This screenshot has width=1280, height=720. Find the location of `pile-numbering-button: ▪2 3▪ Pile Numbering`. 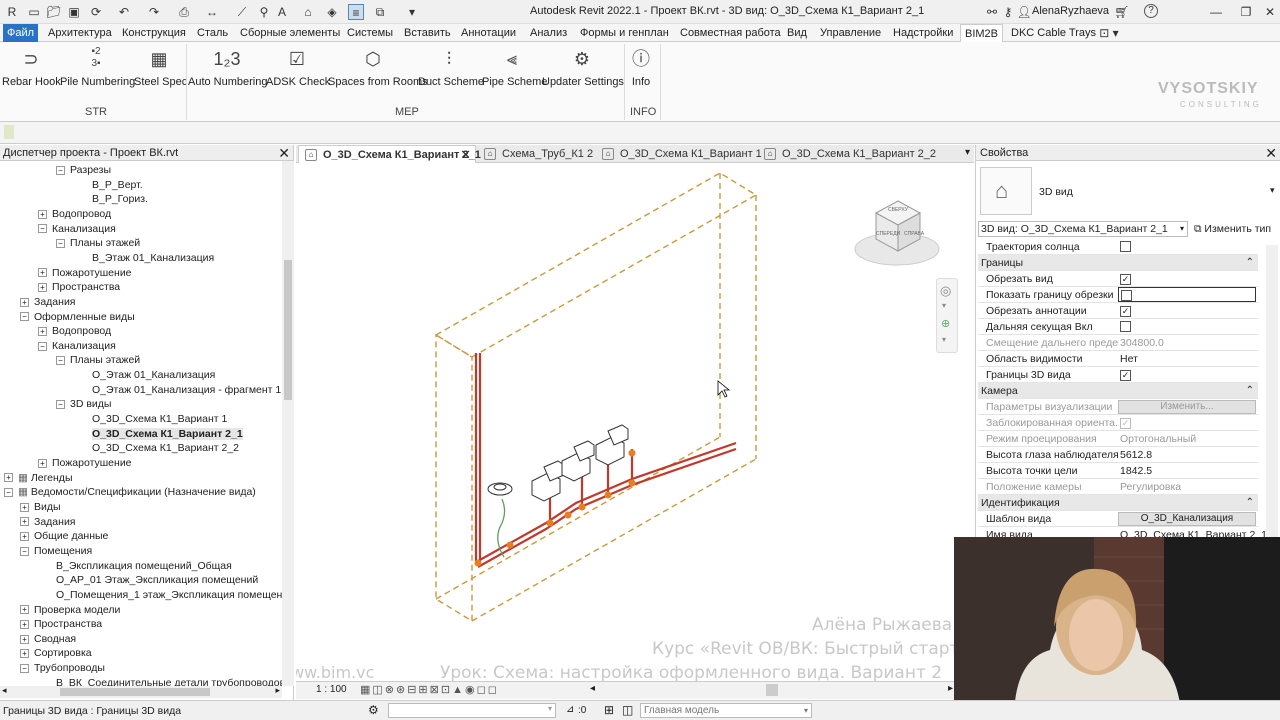

pile-numbering-button: ▪2 3▪ Pile Numbering is located at coordinates (97, 70).